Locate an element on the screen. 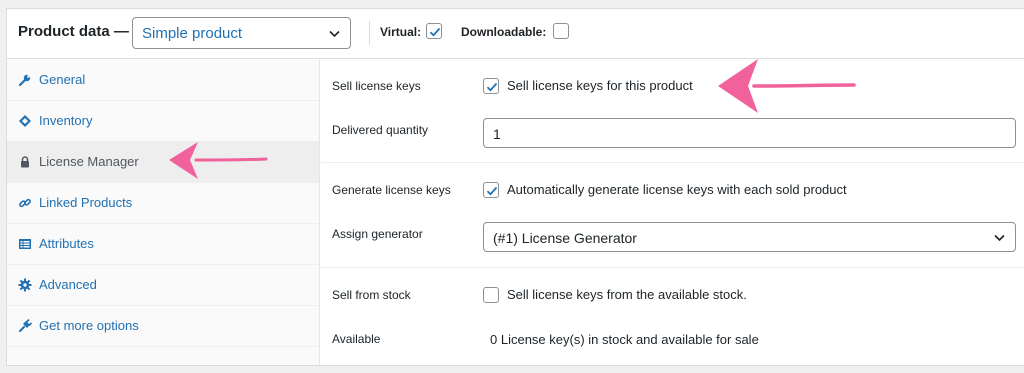  product-data-title: Product data — is located at coordinates (73, 31).